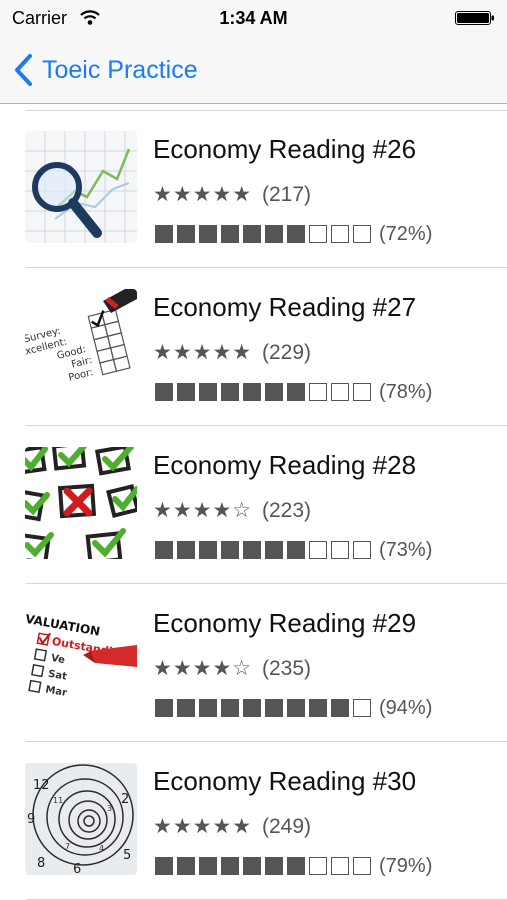  I want to click on svg-text: 11, so click(58, 800).